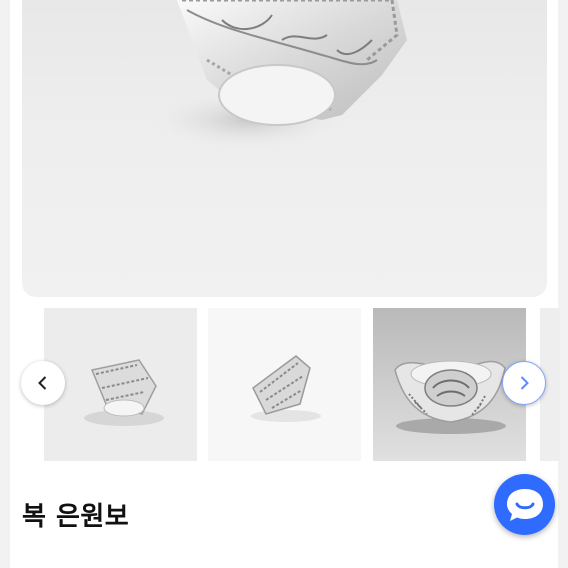 This screenshot has height=568, width=568. Describe the element at coordinates (76, 517) in the screenshot. I see `product-title: 복 은원보` at that location.